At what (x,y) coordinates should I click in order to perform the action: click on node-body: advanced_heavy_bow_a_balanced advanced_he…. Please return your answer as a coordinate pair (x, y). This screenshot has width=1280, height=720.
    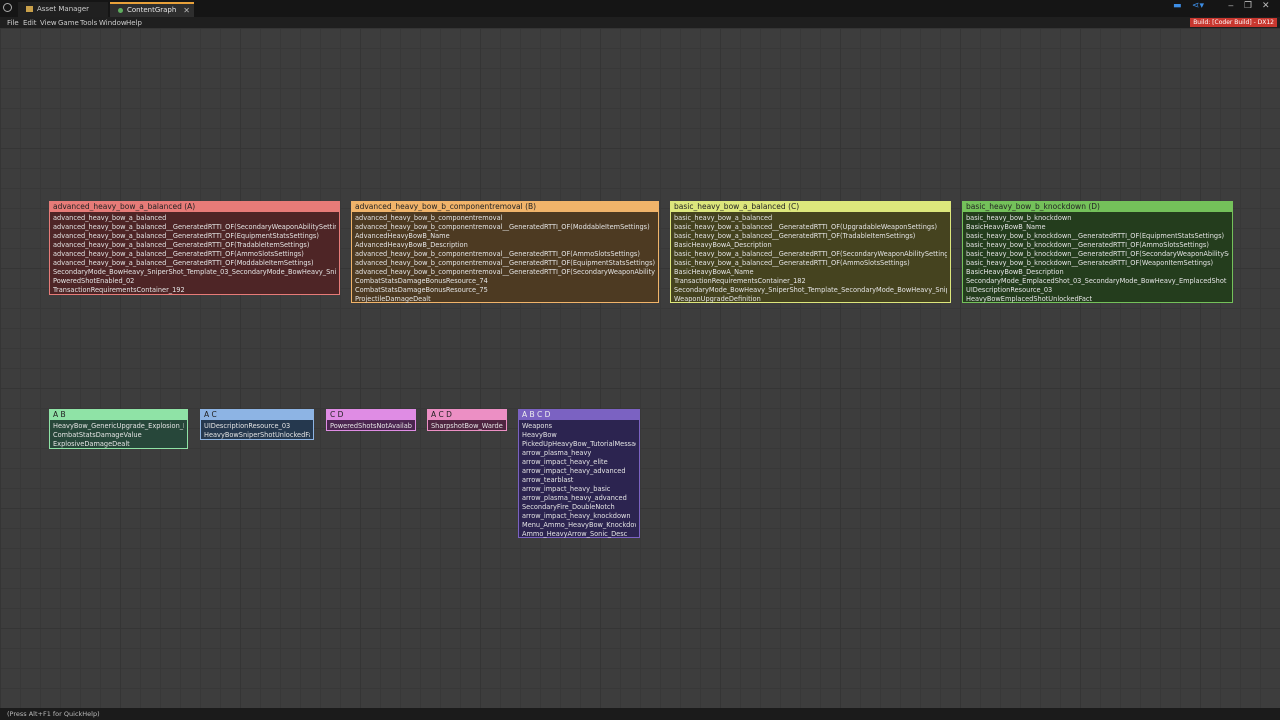
    Looking at the image, I should click on (194, 253).